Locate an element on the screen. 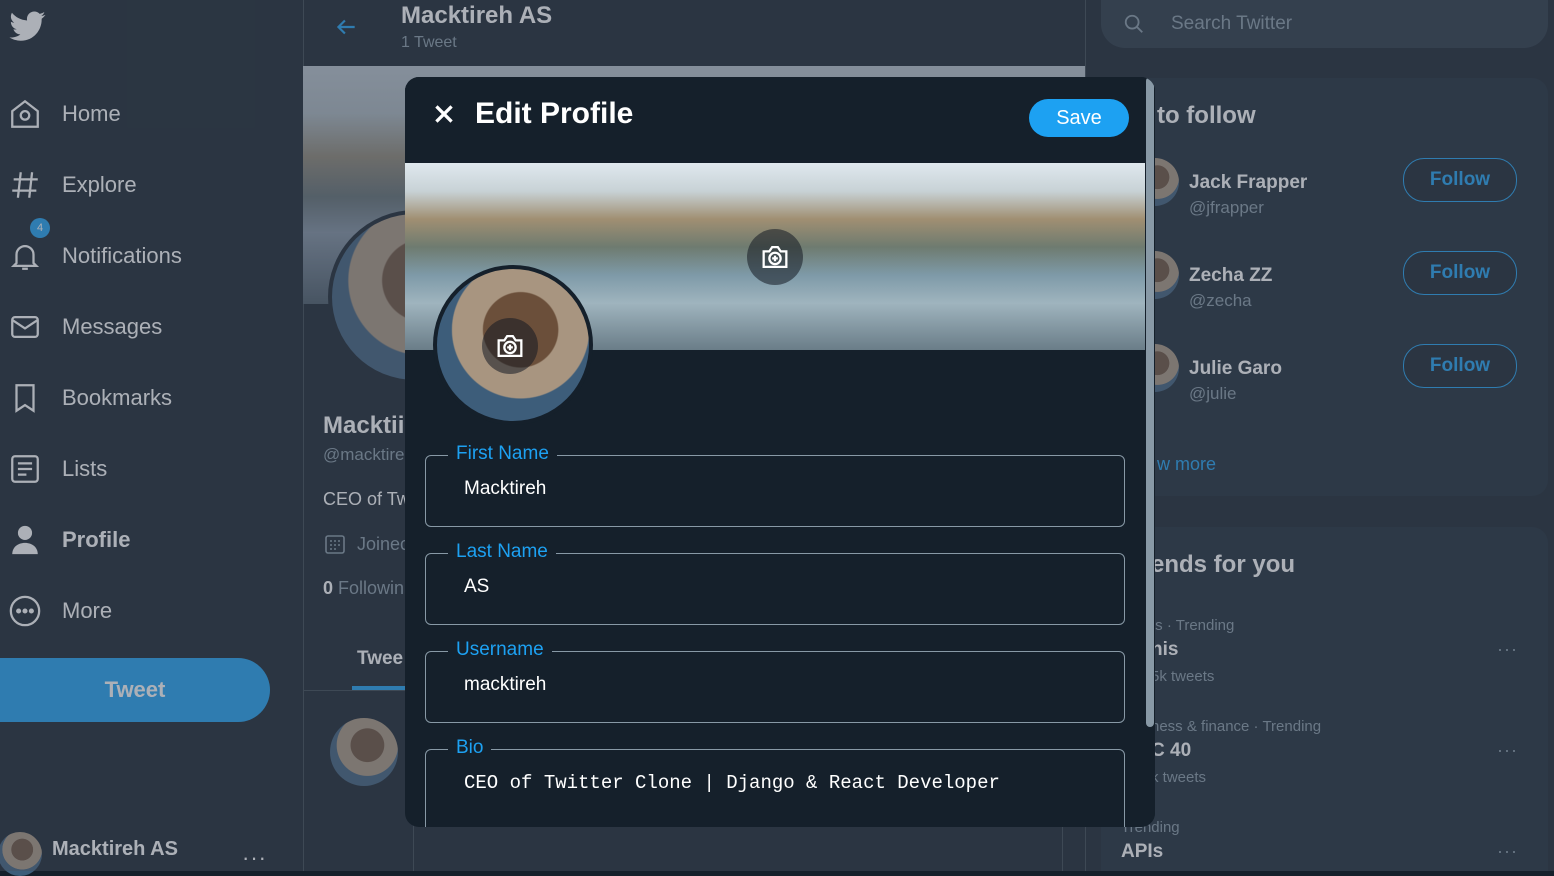  last-name-input is located at coordinates (784, 587).